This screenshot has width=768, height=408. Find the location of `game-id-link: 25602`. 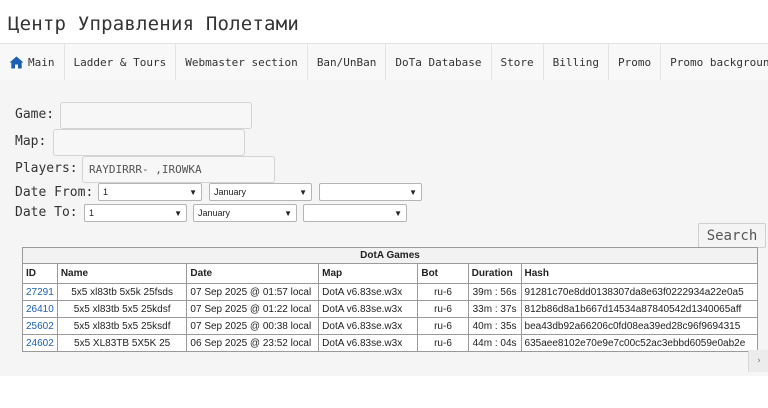

game-id-link: 25602 is located at coordinates (40, 326).